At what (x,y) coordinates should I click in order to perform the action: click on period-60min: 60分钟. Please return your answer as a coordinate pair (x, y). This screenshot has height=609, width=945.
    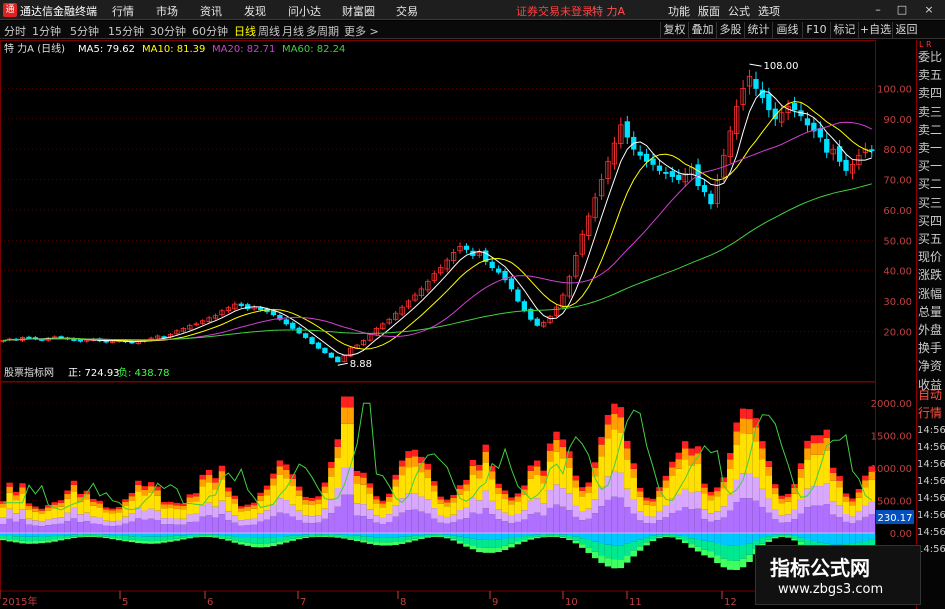
    Looking at the image, I should click on (210, 31).